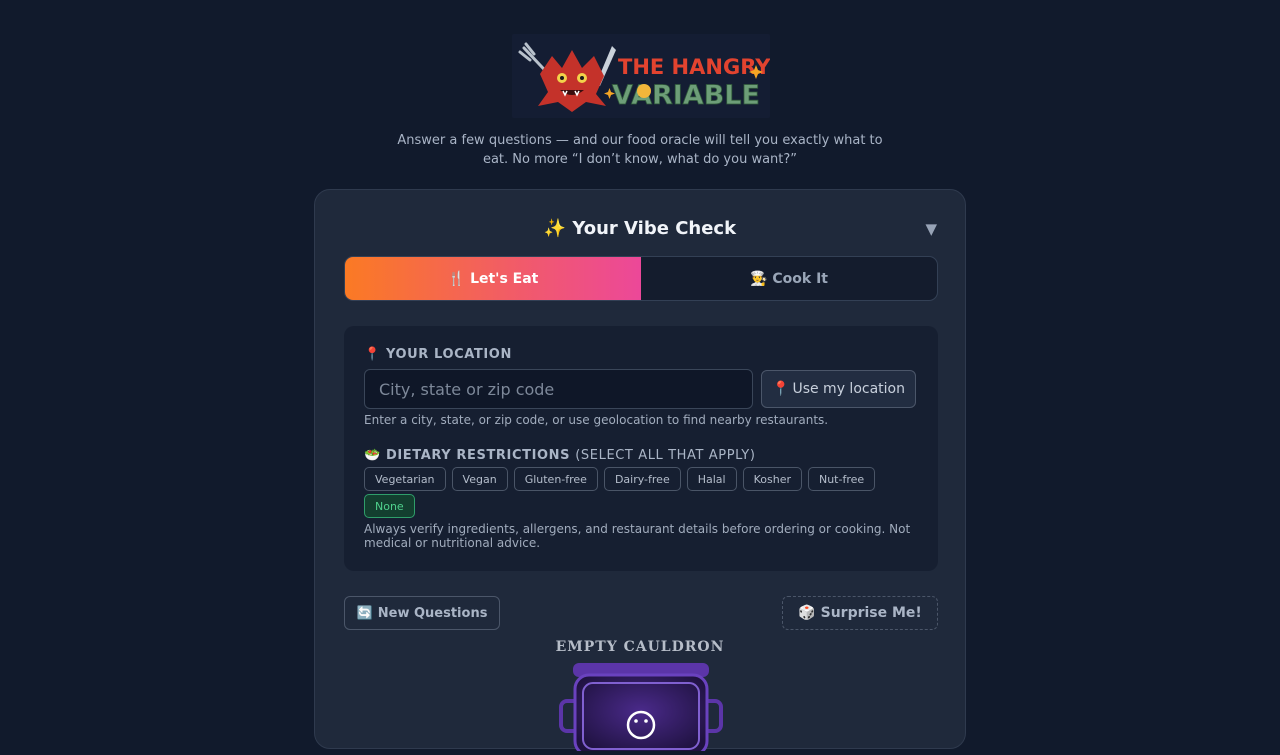 This screenshot has height=755, width=1280. Describe the element at coordinates (772, 479) in the screenshot. I see `chip-kosher: Kosher` at that location.